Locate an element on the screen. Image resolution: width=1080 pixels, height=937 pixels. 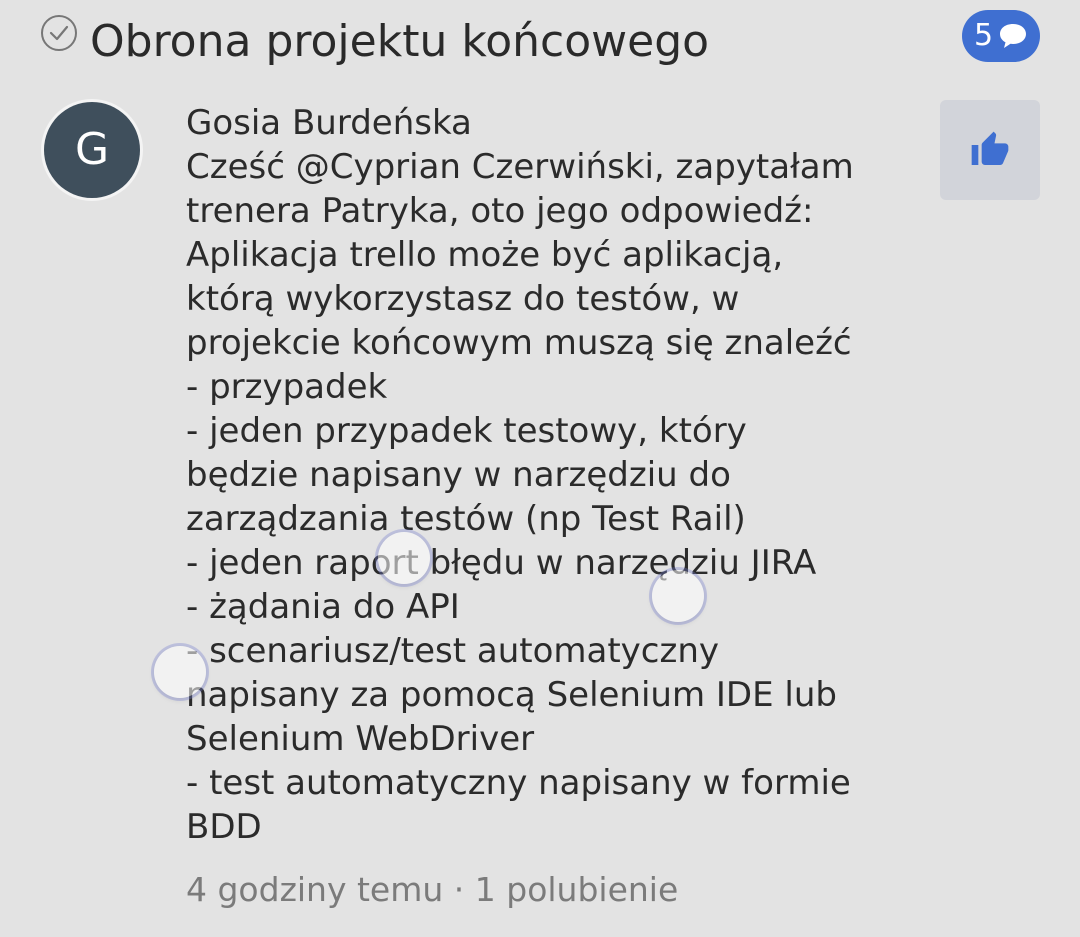
comment-line: - przypadek is located at coordinates (287, 387).